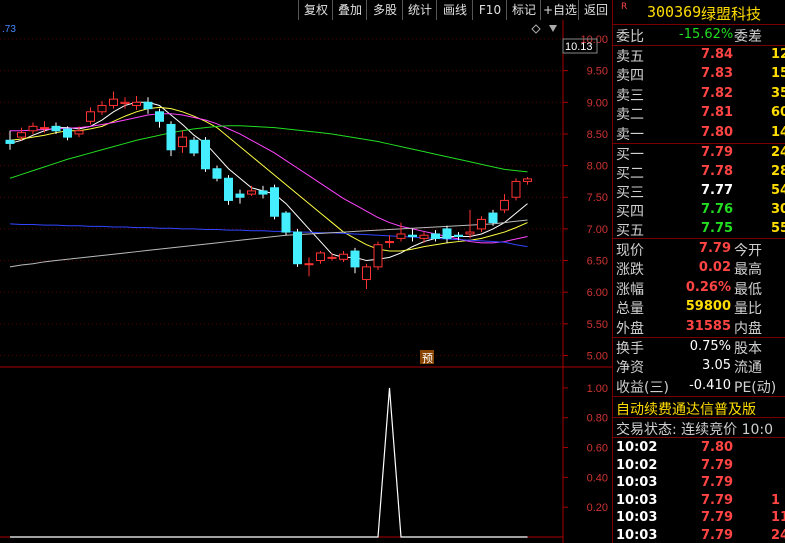  What do you see at coordinates (748, 349) in the screenshot?
I see `stat-label-2: 股本` at bounding box center [748, 349].